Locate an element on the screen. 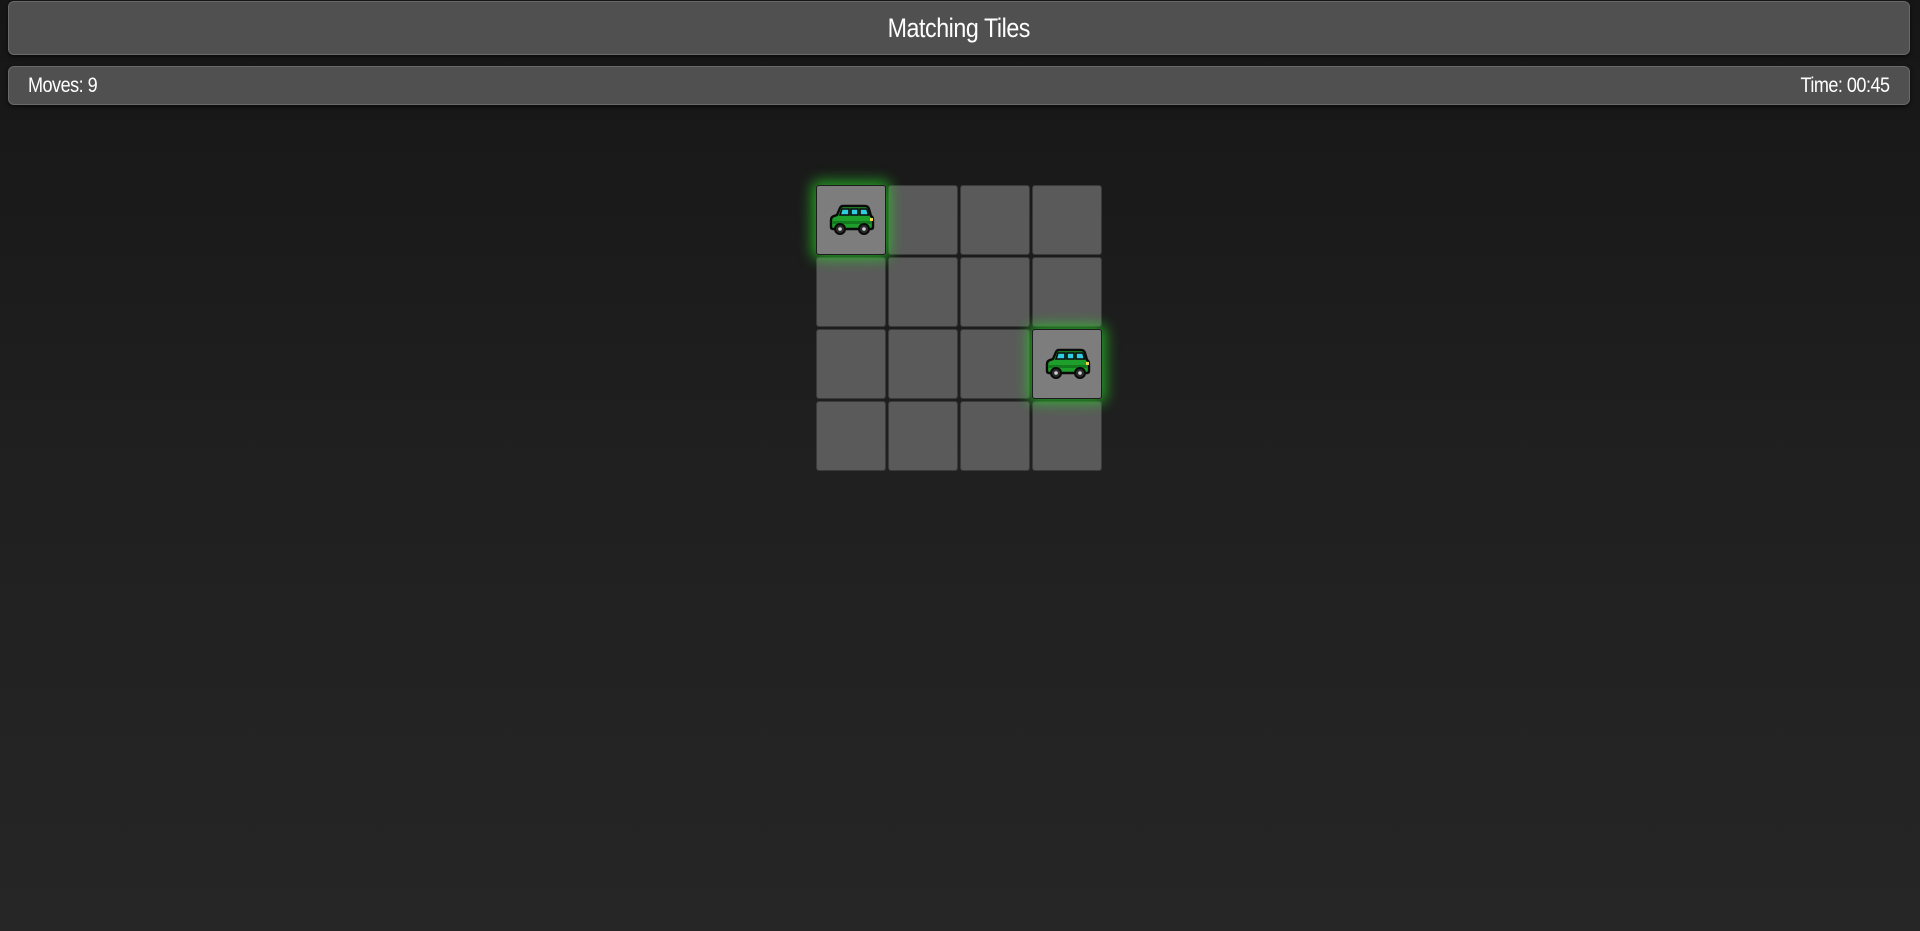 This screenshot has height=931, width=1920. tile-r4-c4 is located at coordinates (1067, 436).